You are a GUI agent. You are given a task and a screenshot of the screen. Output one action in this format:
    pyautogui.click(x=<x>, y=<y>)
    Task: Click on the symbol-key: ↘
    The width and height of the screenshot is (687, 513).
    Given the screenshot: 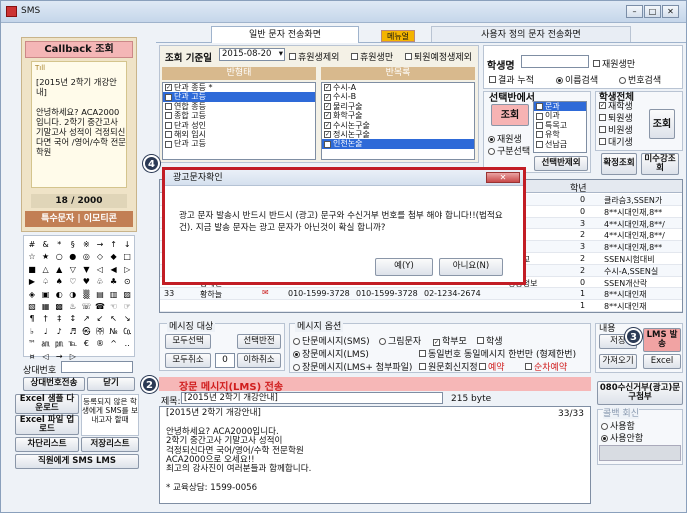 What is the action you would take?
    pyautogui.click(x=127, y=319)
    